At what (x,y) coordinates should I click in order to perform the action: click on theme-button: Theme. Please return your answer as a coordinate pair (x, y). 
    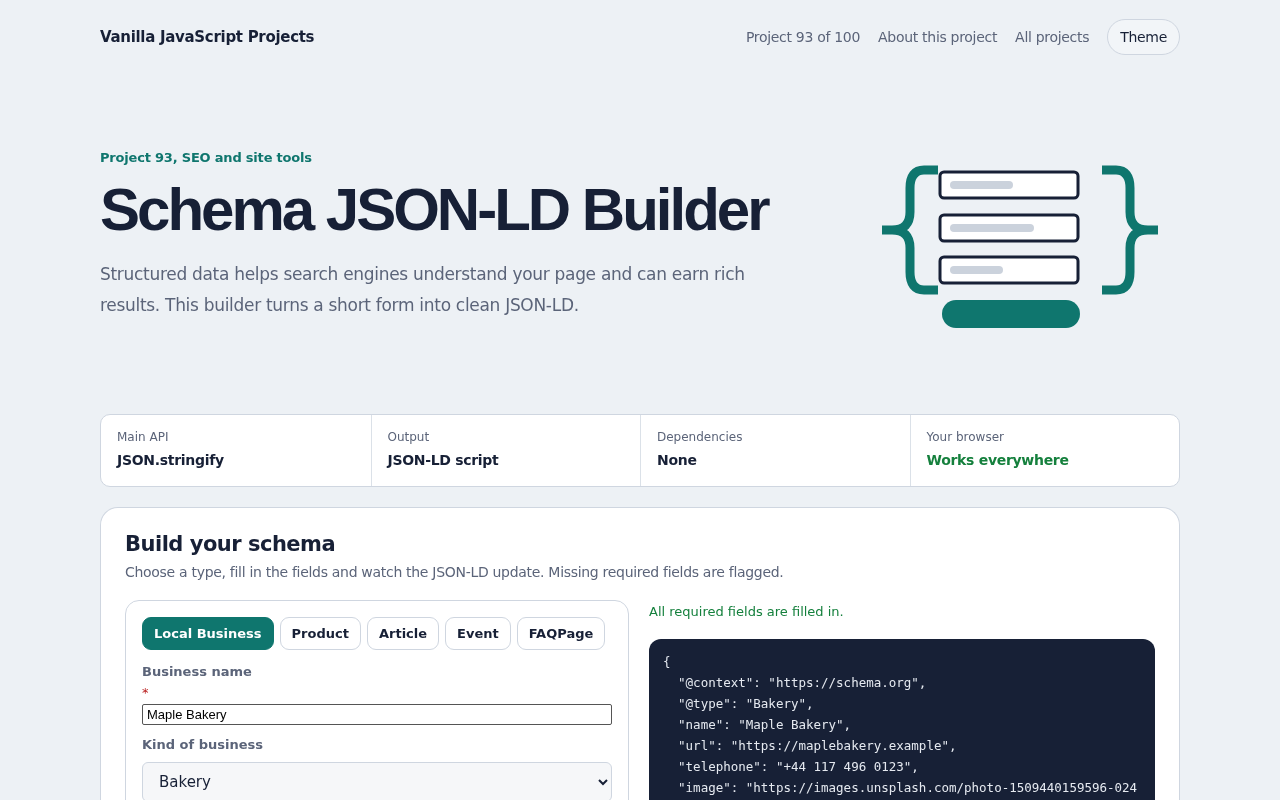
    Looking at the image, I should click on (1143, 37).